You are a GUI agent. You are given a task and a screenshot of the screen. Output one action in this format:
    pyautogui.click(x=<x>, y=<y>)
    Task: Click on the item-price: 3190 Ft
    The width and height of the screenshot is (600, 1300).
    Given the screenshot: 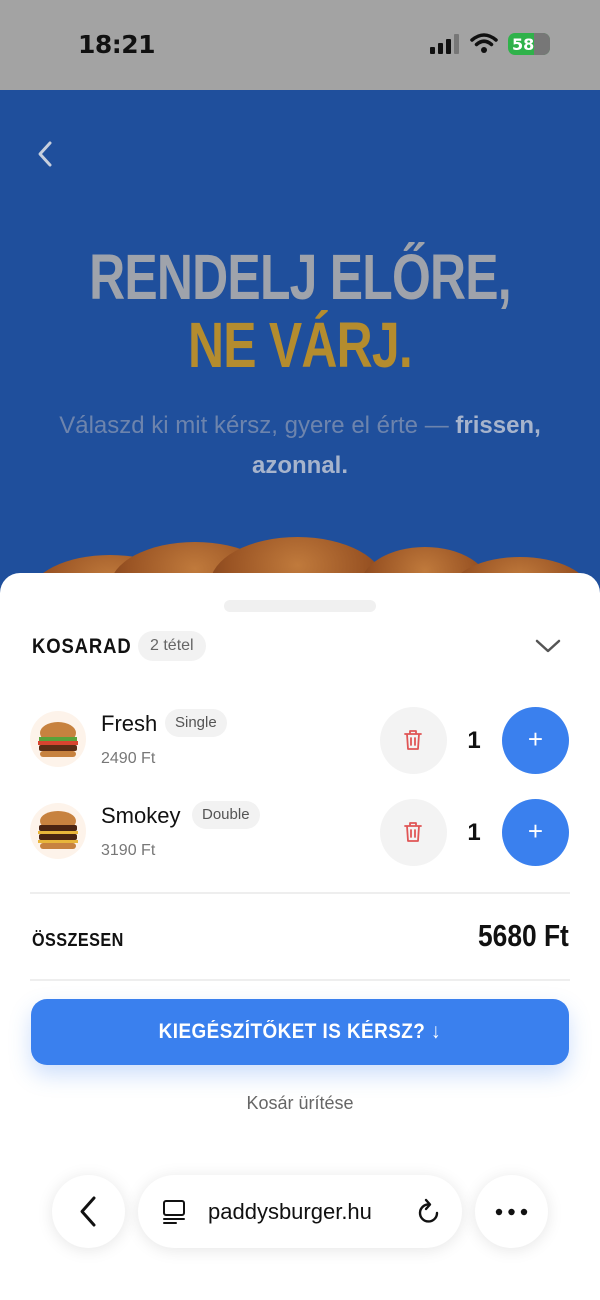 What is the action you would take?
    pyautogui.click(x=128, y=850)
    